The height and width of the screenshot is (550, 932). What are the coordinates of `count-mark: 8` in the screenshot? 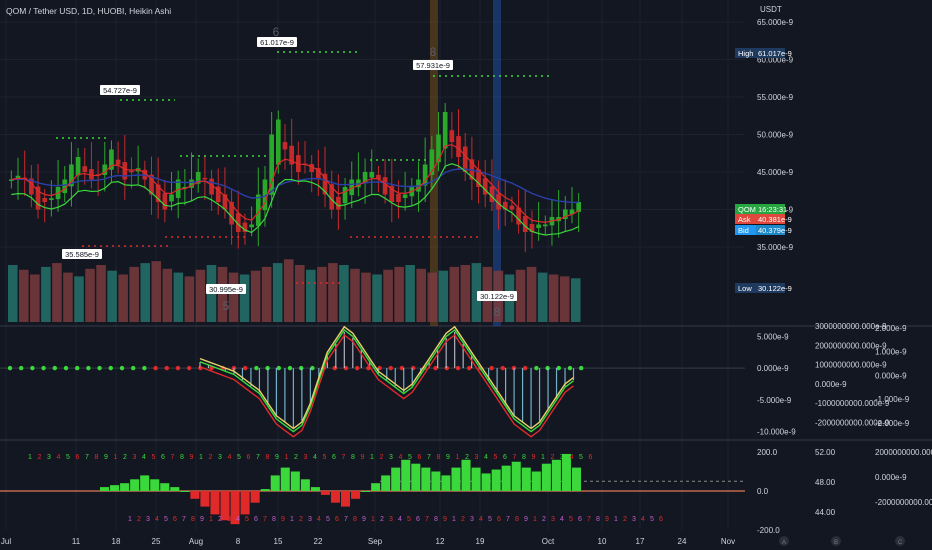 It's located at (497, 312).